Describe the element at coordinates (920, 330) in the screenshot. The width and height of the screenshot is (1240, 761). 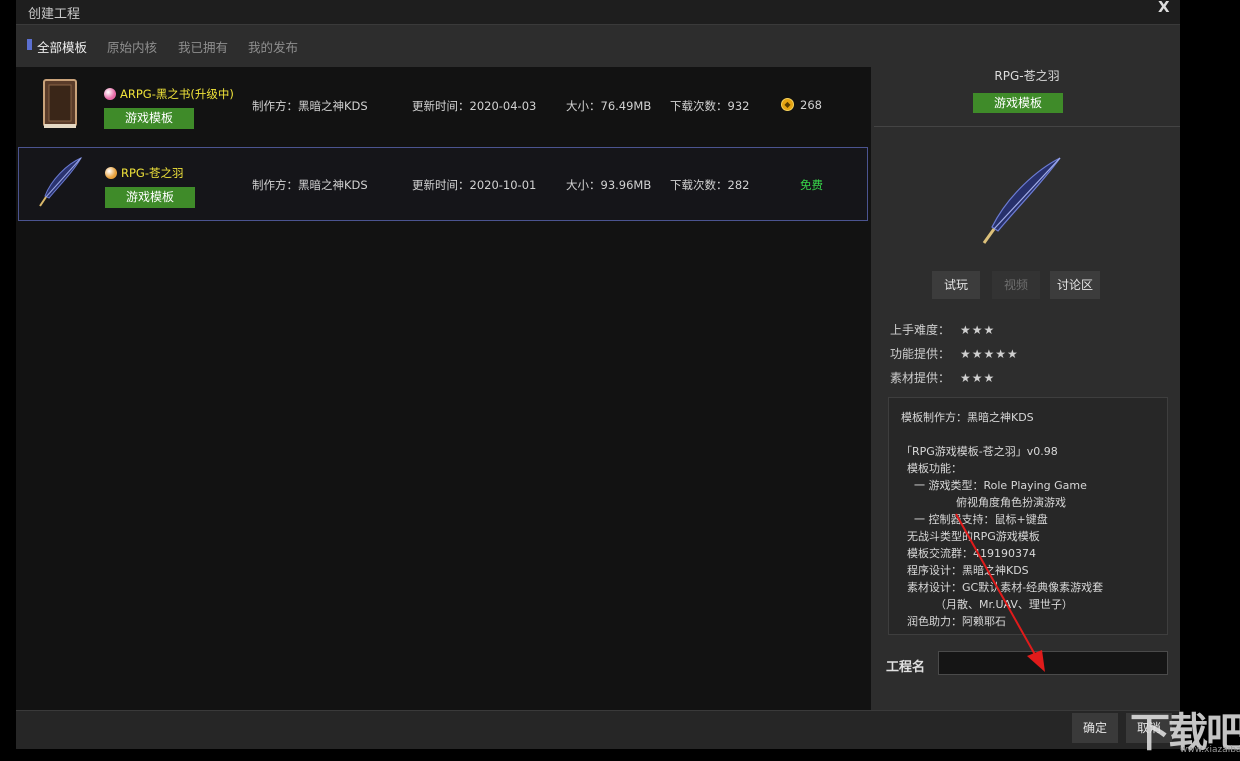
I see `rating-label: 上手难度：` at that location.